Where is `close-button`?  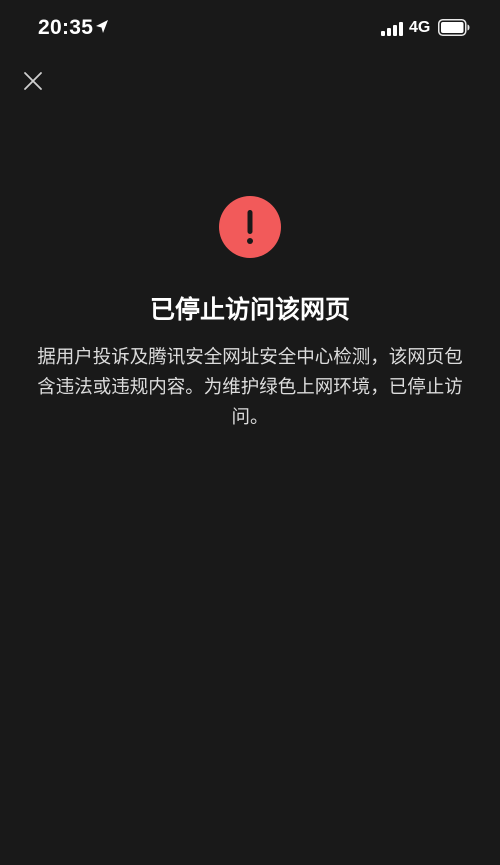
close-button is located at coordinates (33, 81).